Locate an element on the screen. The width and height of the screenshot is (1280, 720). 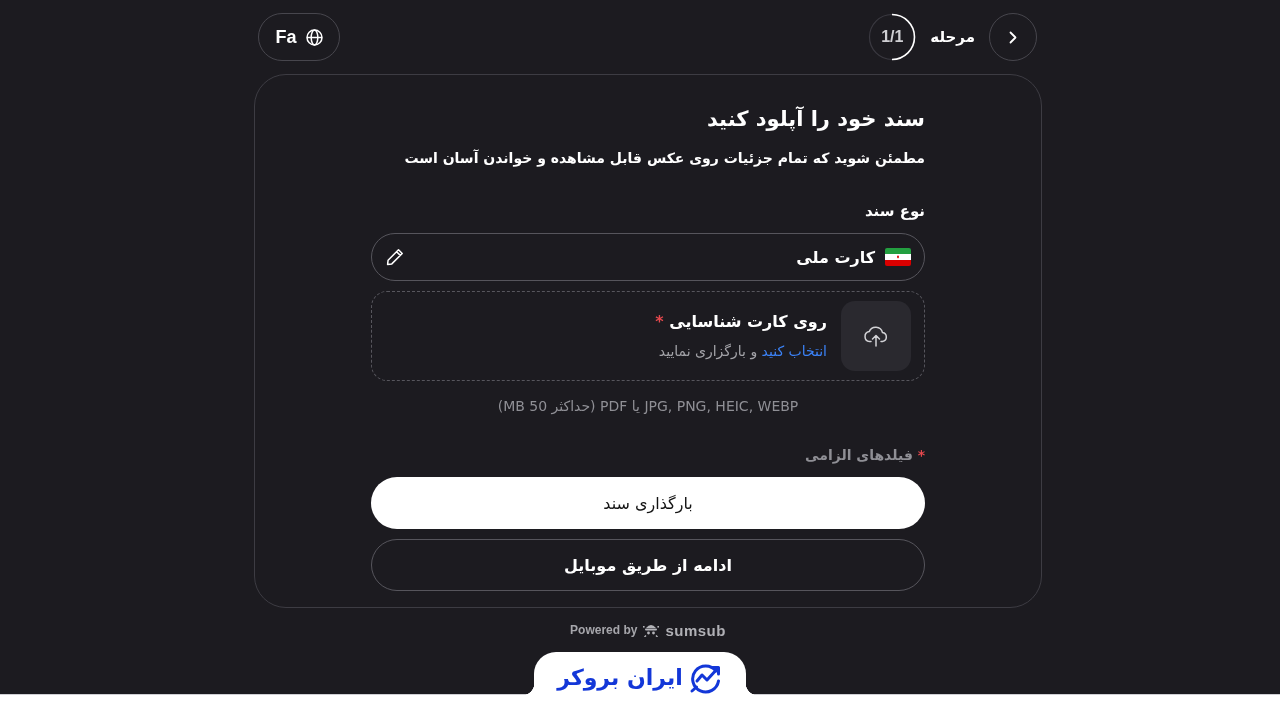
upload-title: روی کارت شناسایی * is located at coordinates (741, 321).